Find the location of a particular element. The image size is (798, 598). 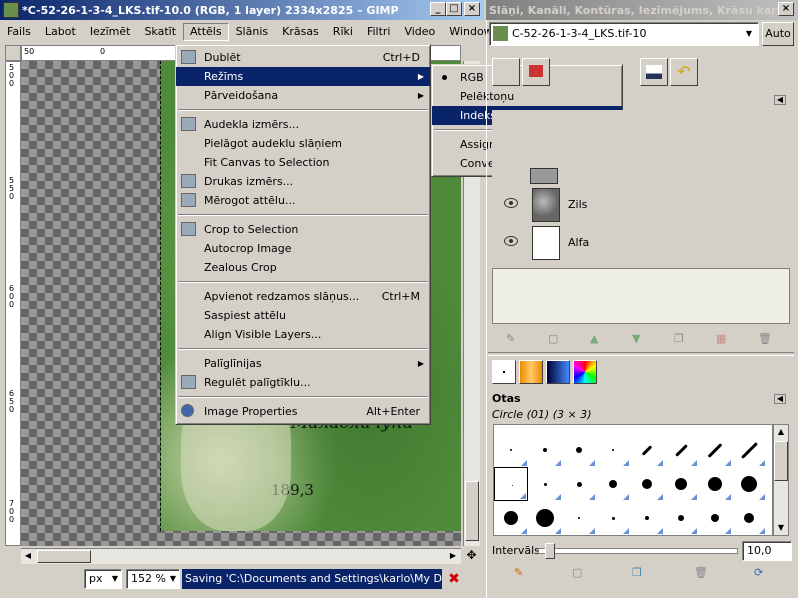

raise-layer-icon: ▲ is located at coordinates (598, 339).